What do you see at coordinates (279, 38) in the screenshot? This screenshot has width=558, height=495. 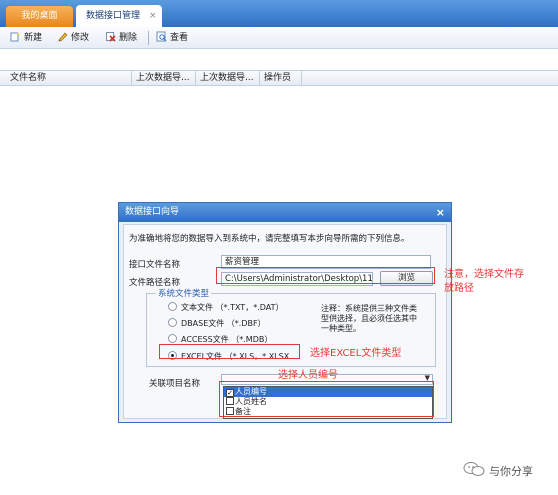 I see `toolbar: 新建 修改 删除 查看` at bounding box center [279, 38].